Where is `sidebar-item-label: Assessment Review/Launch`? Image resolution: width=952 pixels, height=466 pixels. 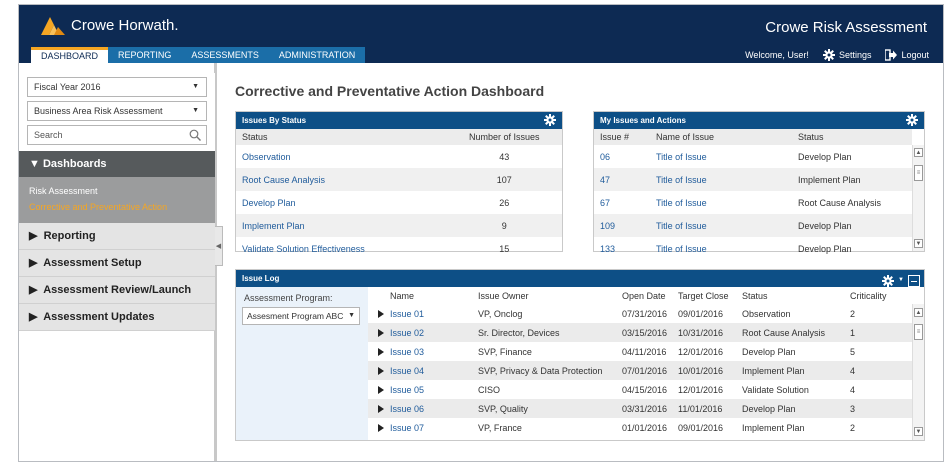 sidebar-item-label: Assessment Review/Launch is located at coordinates (117, 290).